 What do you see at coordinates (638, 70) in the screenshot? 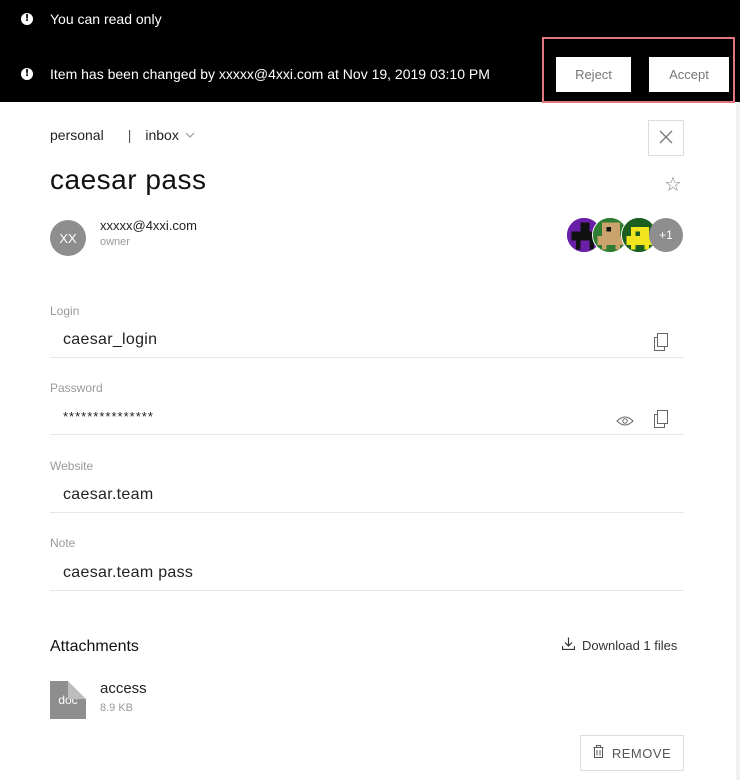
I see `highlight-box` at bounding box center [638, 70].